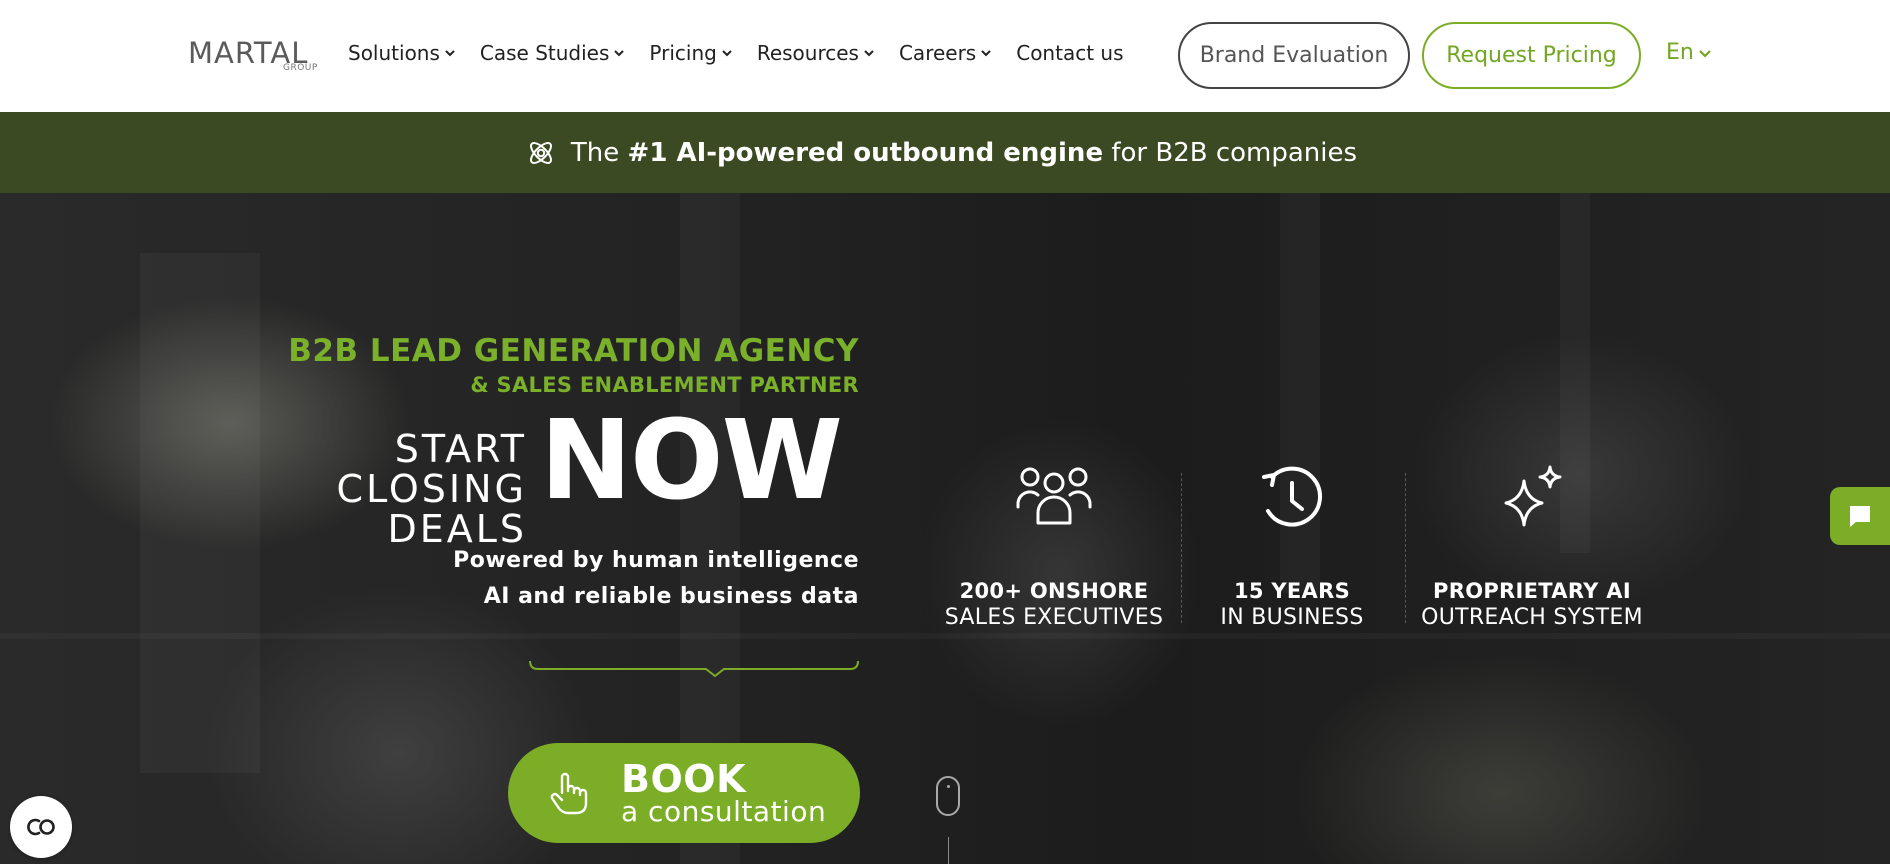 The image size is (1890, 864). I want to click on atom-icon, so click(540, 152).